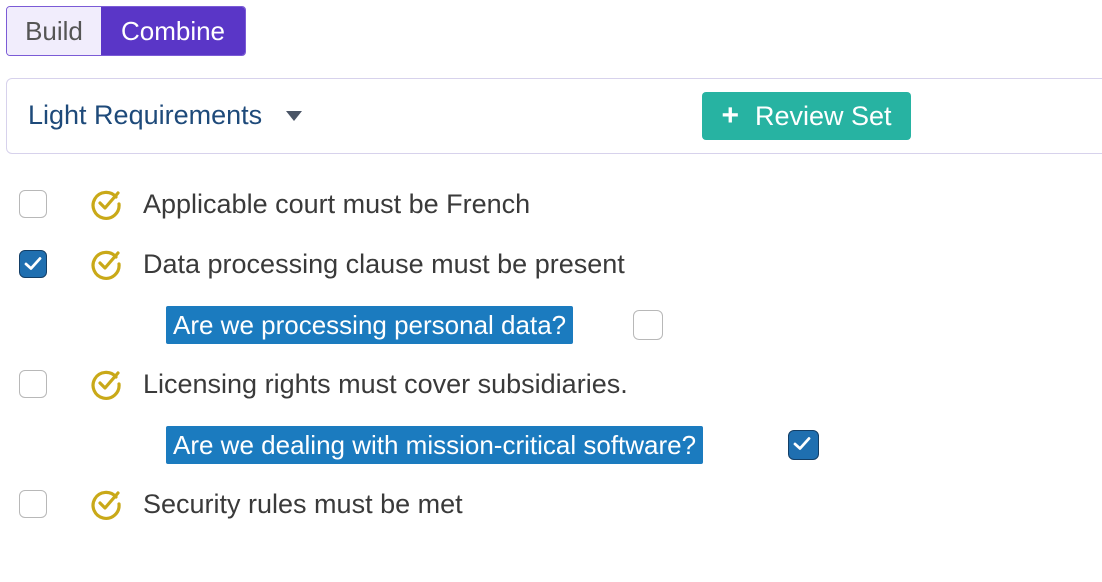 The height and width of the screenshot is (582, 1102). I want to click on review-set-label: Review Set, so click(823, 115).